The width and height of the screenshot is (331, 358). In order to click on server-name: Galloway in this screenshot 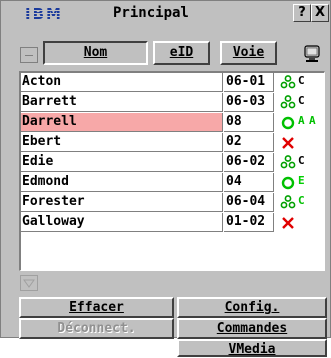, I will do `click(122, 222)`.